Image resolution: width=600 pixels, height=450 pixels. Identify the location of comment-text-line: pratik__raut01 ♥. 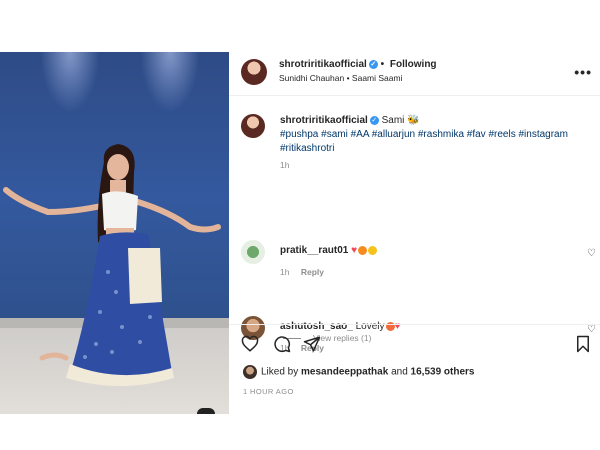
(329, 250).